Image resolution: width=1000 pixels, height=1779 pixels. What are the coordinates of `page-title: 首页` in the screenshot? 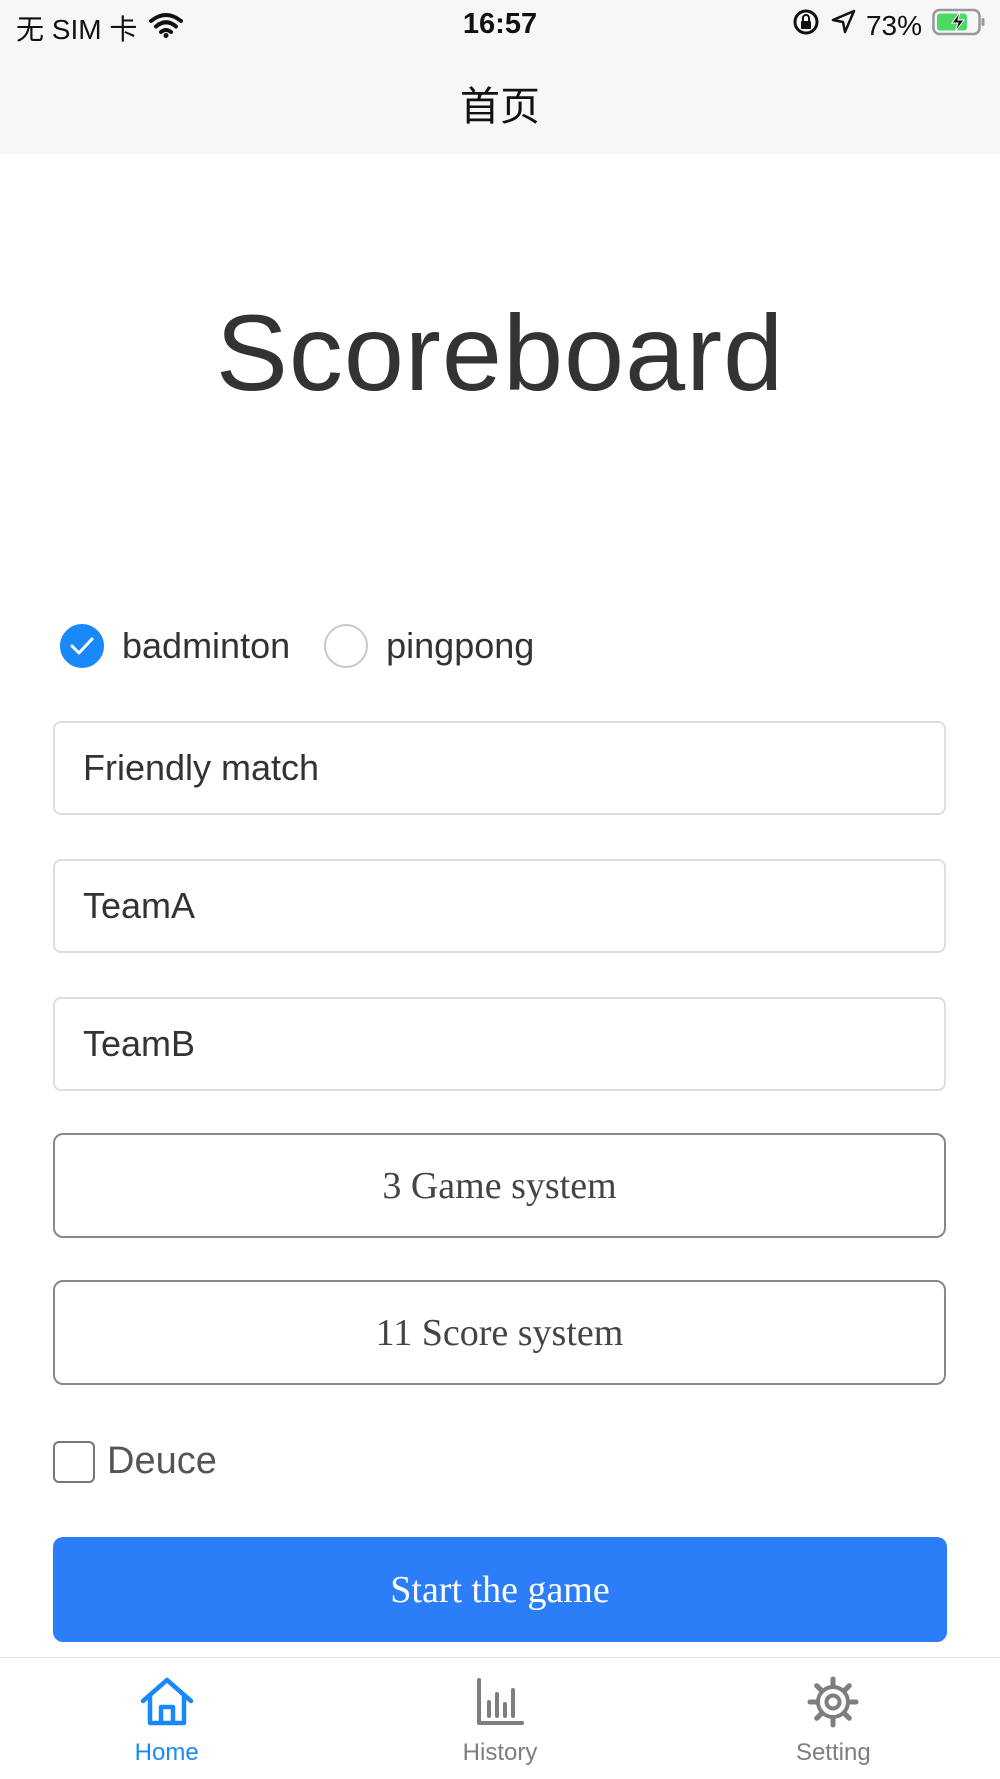 It's located at (500, 107).